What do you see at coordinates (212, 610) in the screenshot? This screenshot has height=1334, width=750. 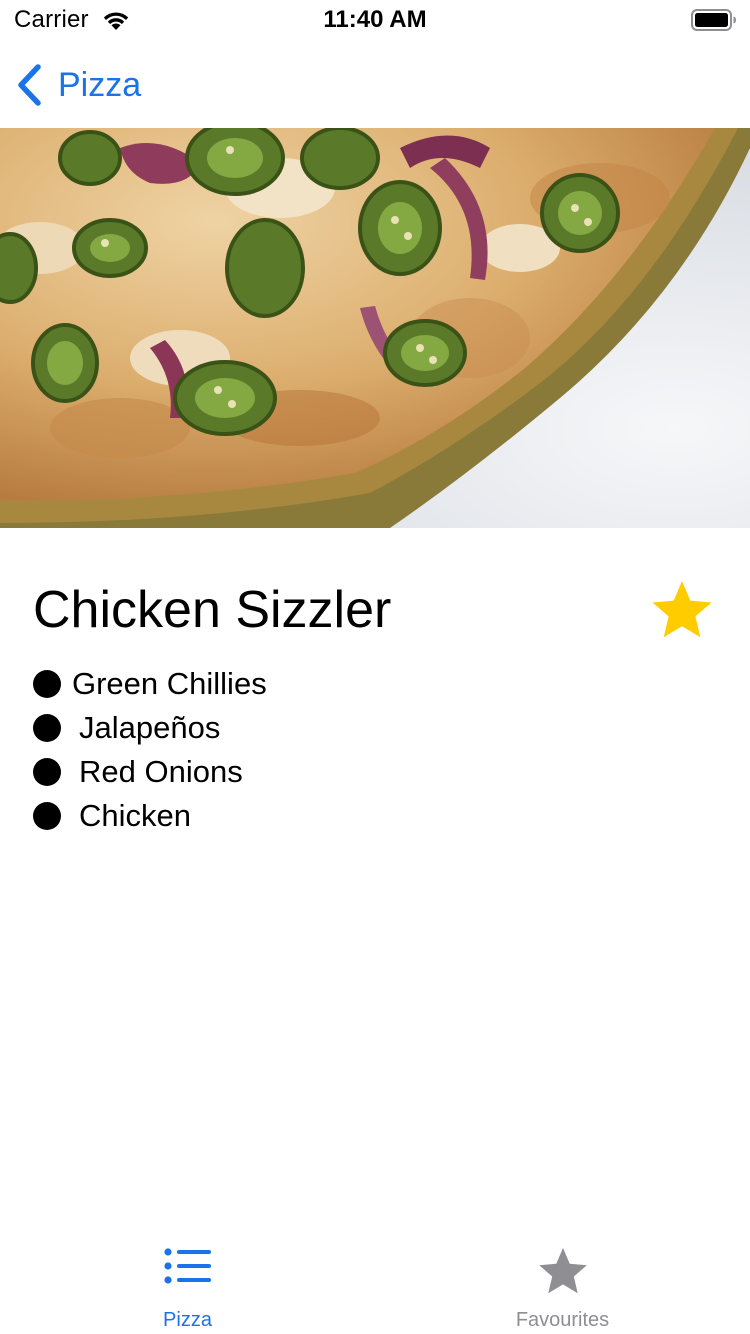 I see `pizza-title: Chicken Sizzler` at bounding box center [212, 610].